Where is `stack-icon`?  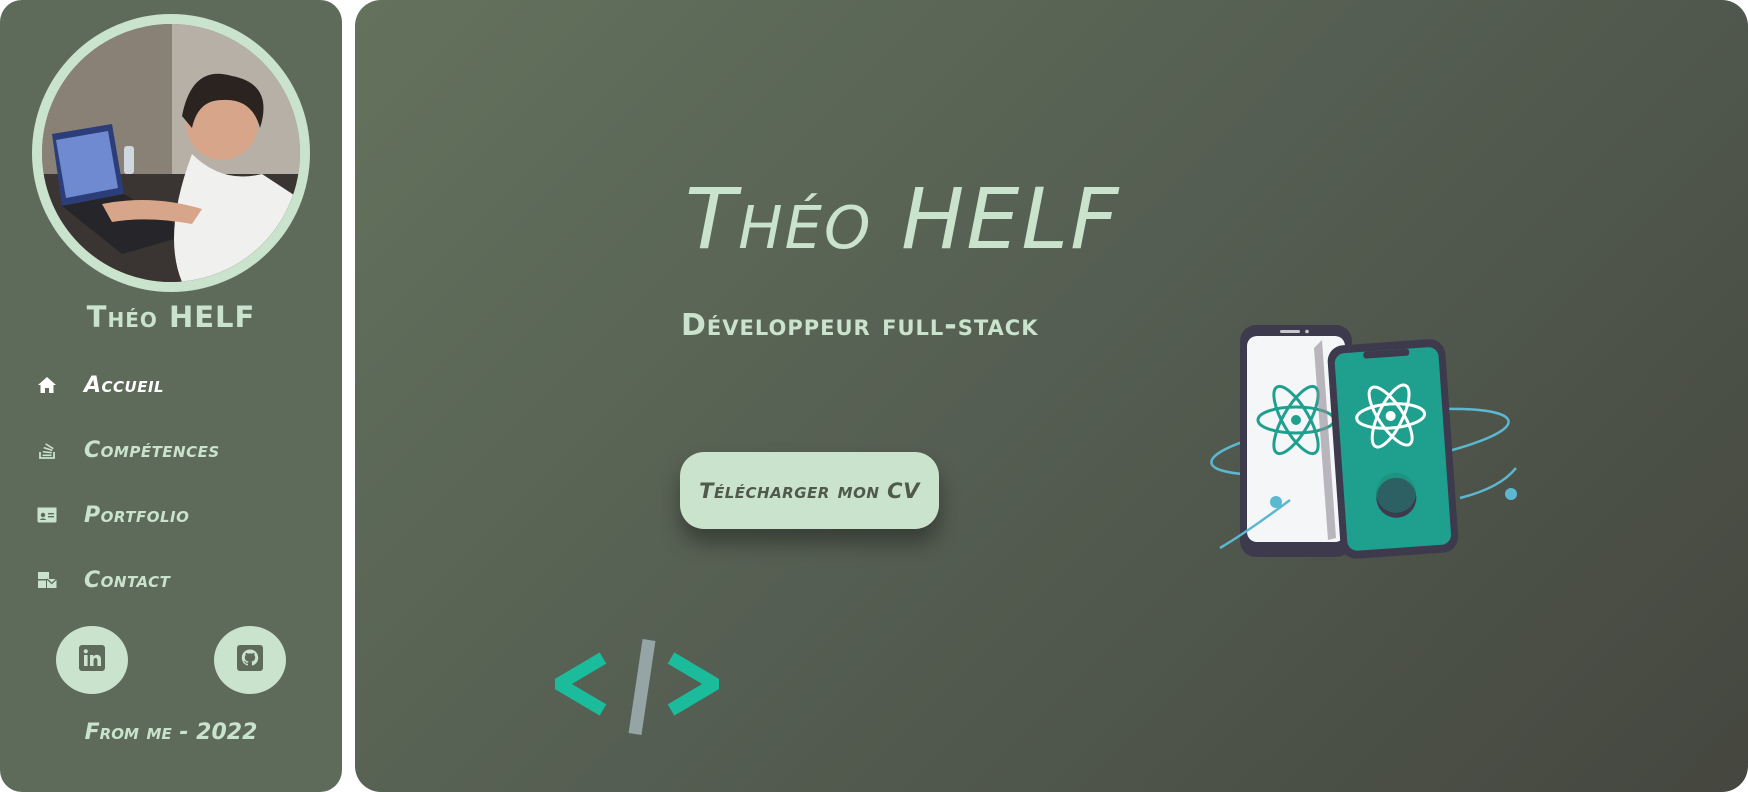
stack-icon is located at coordinates (47, 450).